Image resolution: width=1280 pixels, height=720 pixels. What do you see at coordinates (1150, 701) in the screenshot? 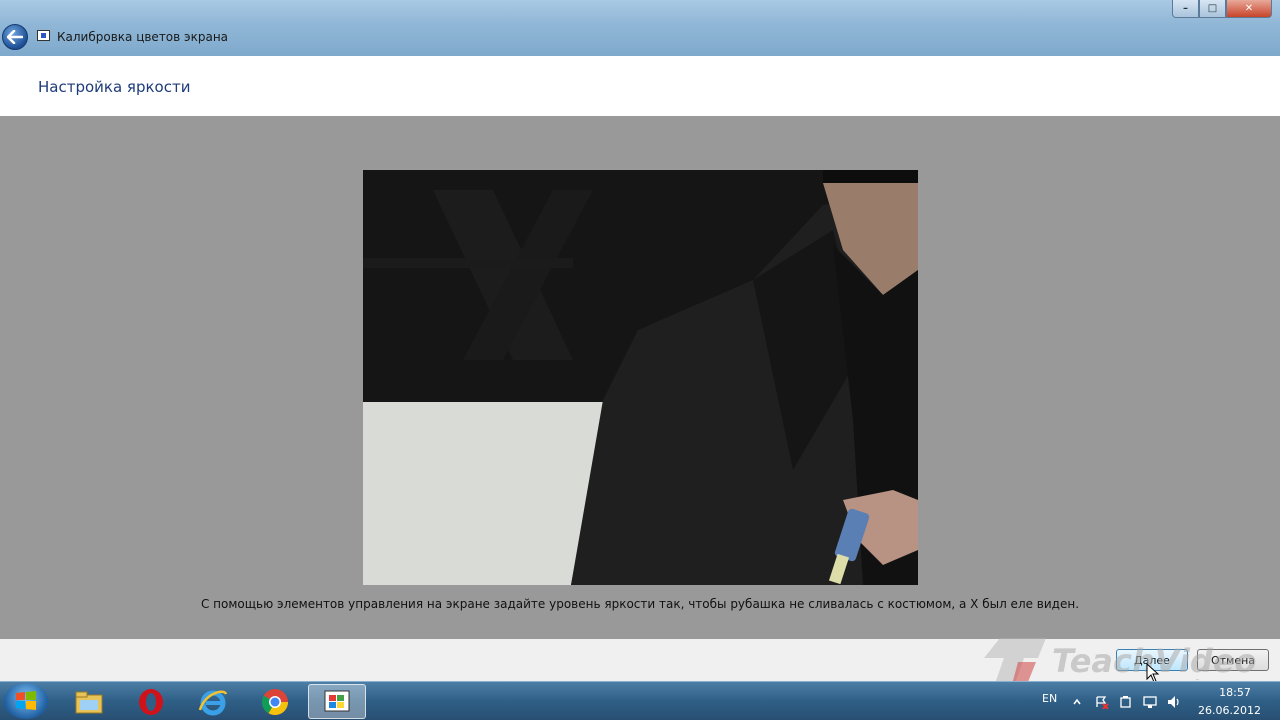
I see `network-icon` at bounding box center [1150, 701].